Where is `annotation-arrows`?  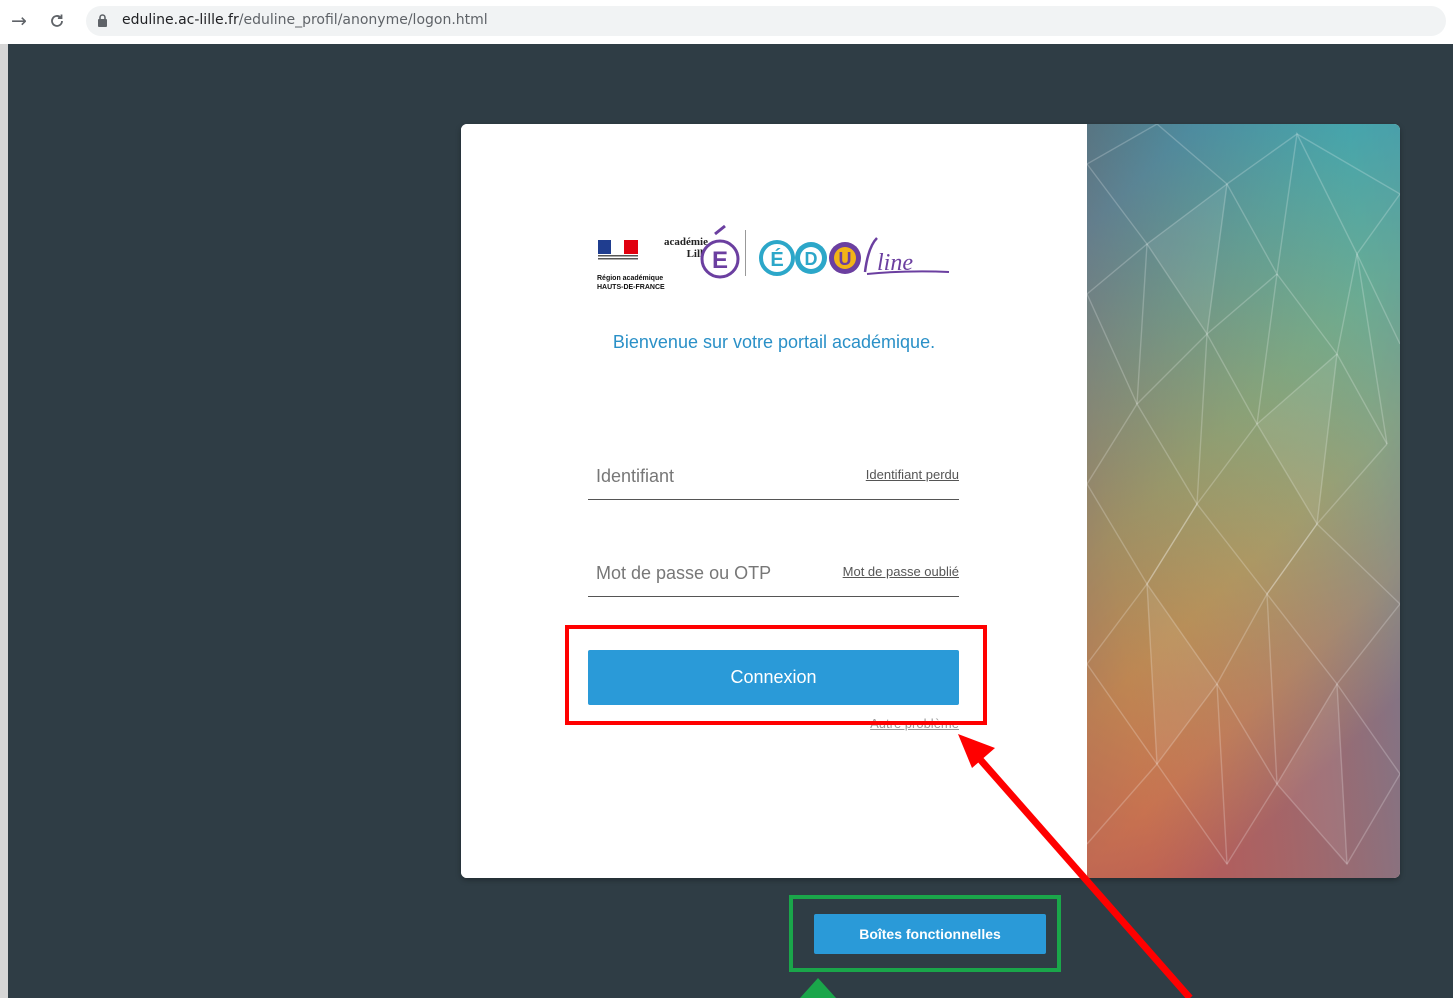 annotation-arrows is located at coordinates (996, 866).